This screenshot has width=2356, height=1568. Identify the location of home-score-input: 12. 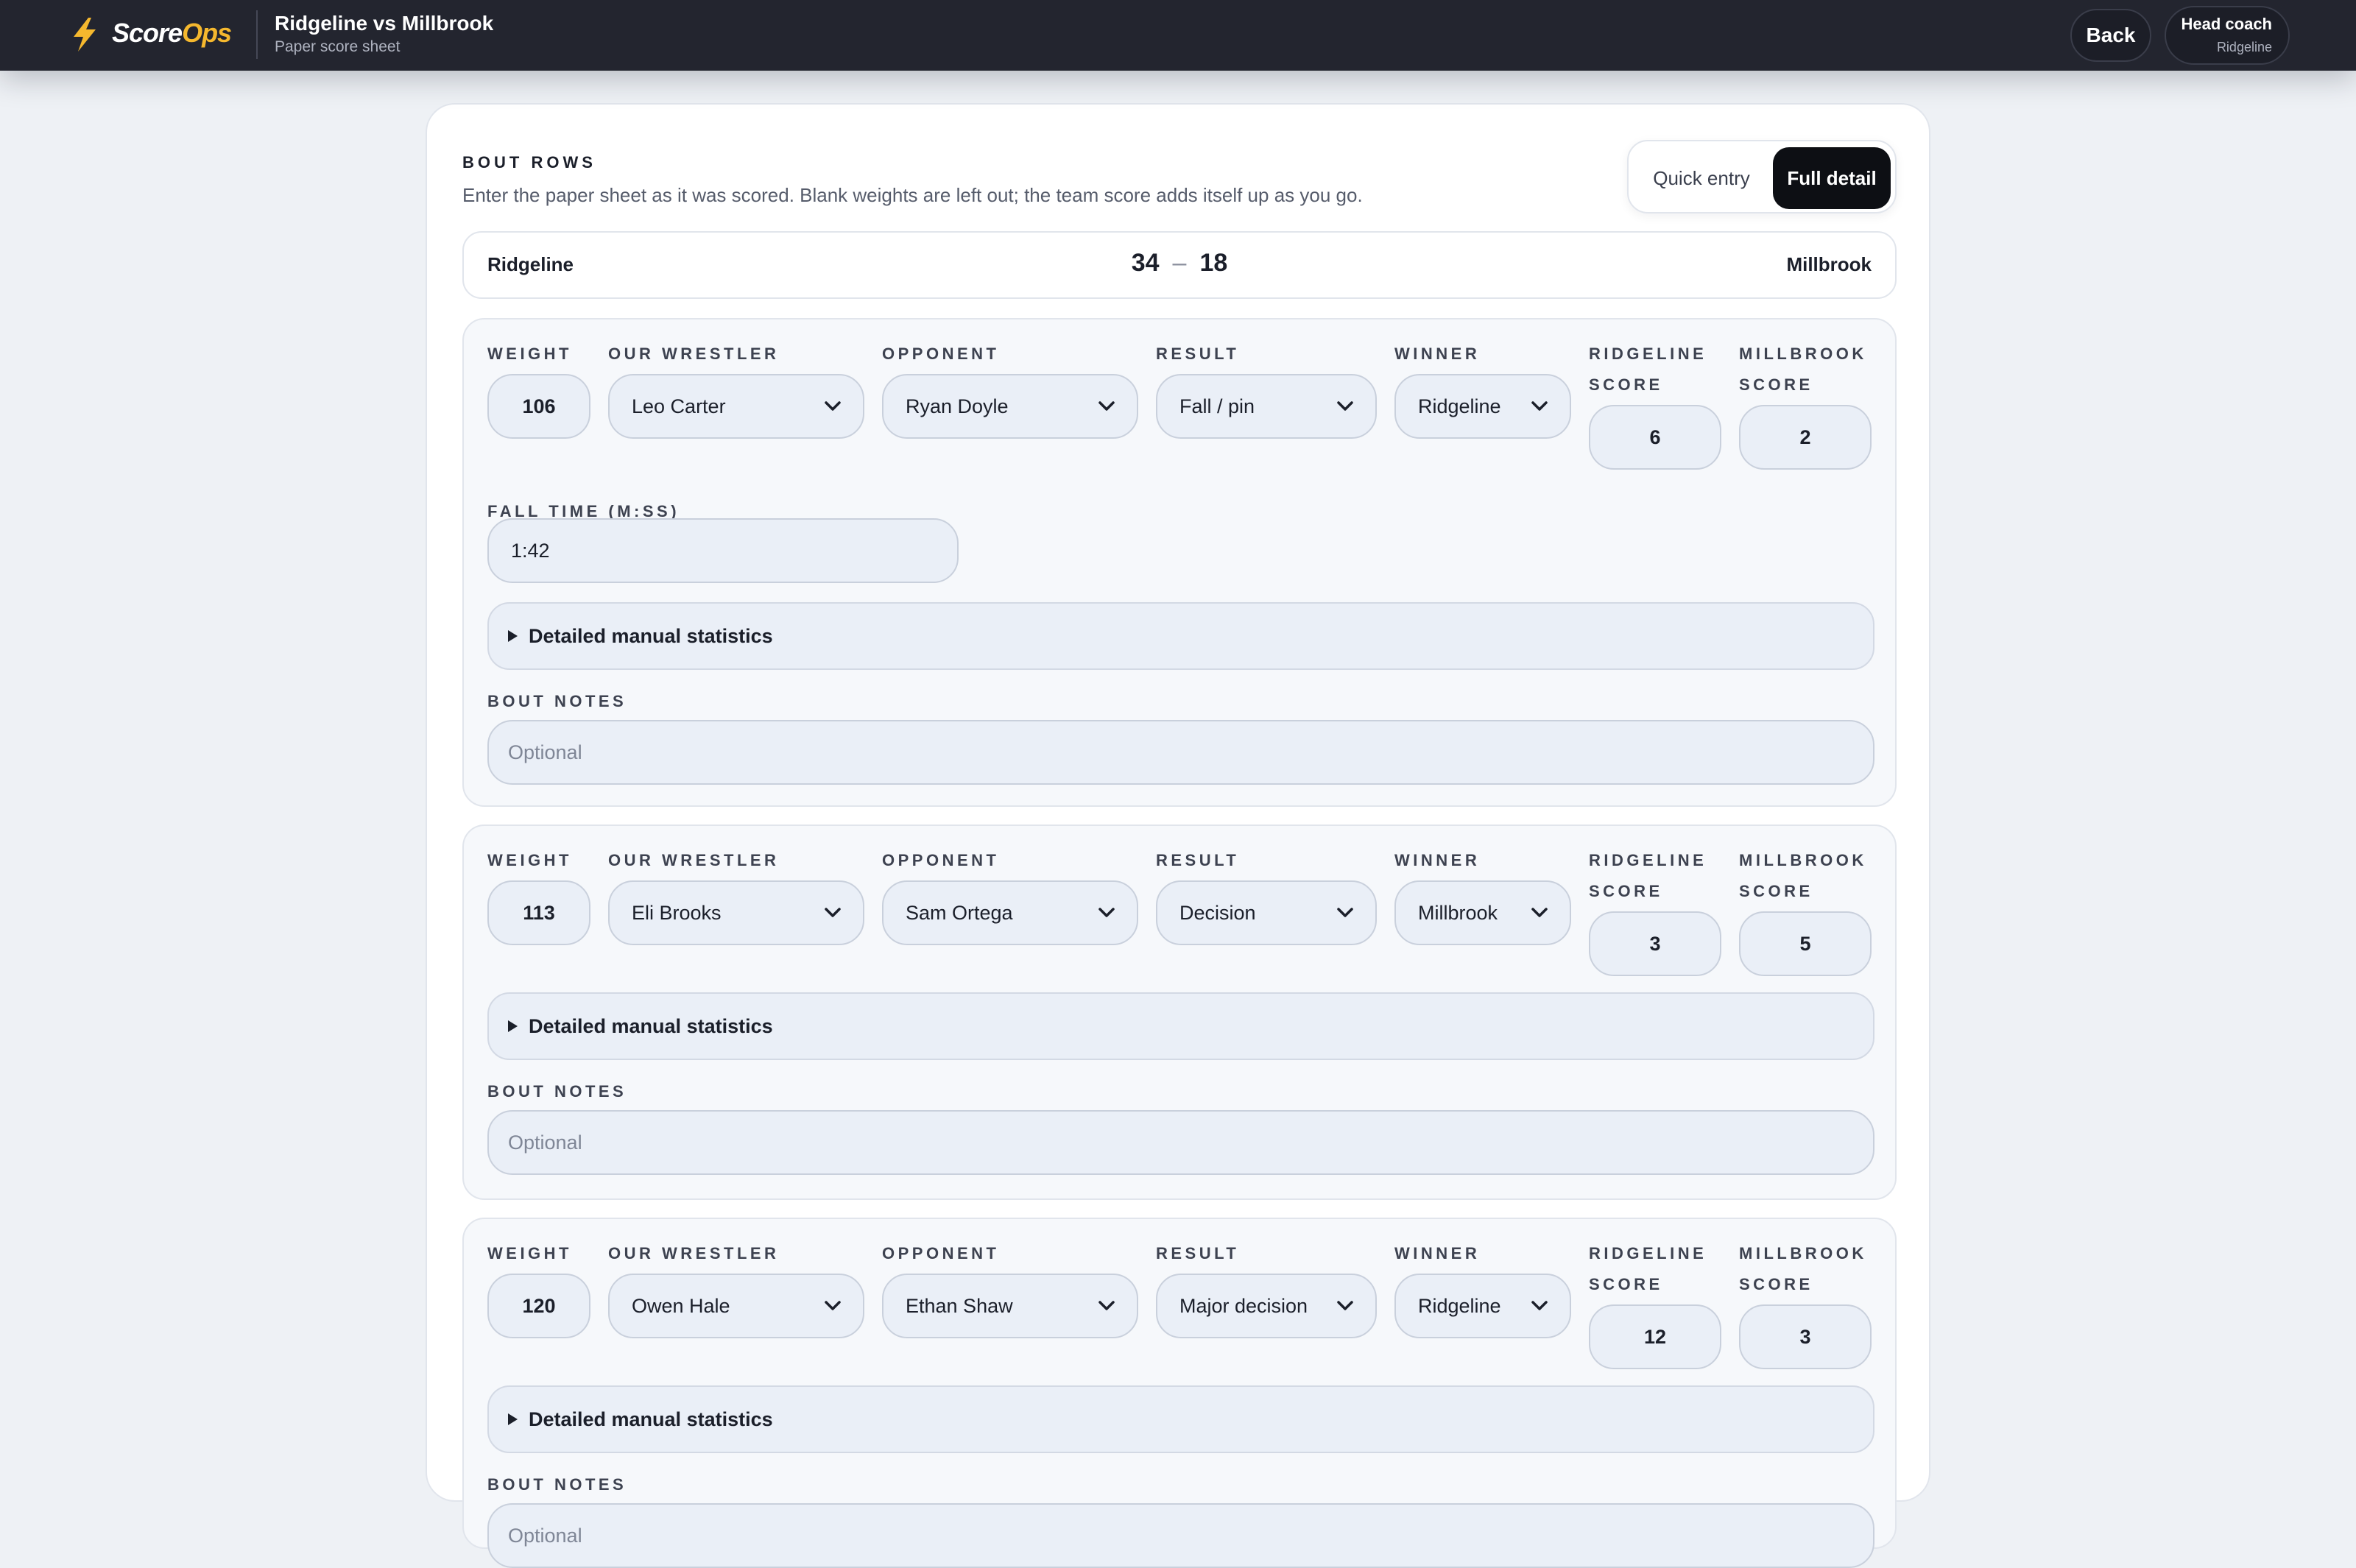
(1655, 1336).